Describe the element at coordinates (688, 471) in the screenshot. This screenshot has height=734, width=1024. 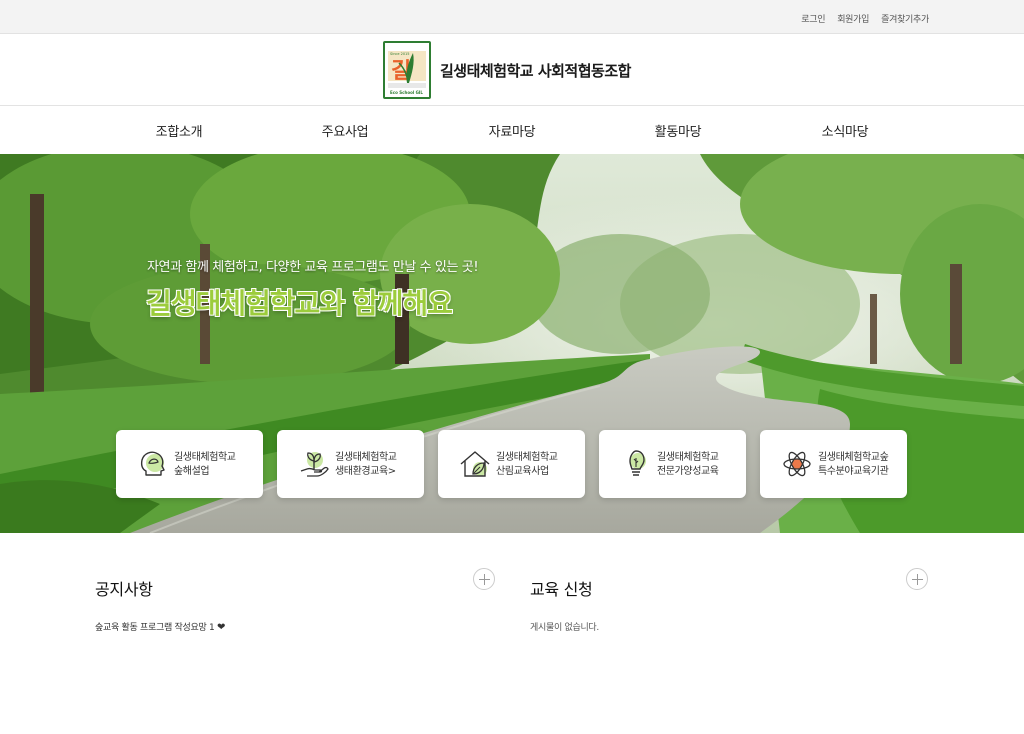
I see `card-subtitle: 전문가양성교육` at that location.